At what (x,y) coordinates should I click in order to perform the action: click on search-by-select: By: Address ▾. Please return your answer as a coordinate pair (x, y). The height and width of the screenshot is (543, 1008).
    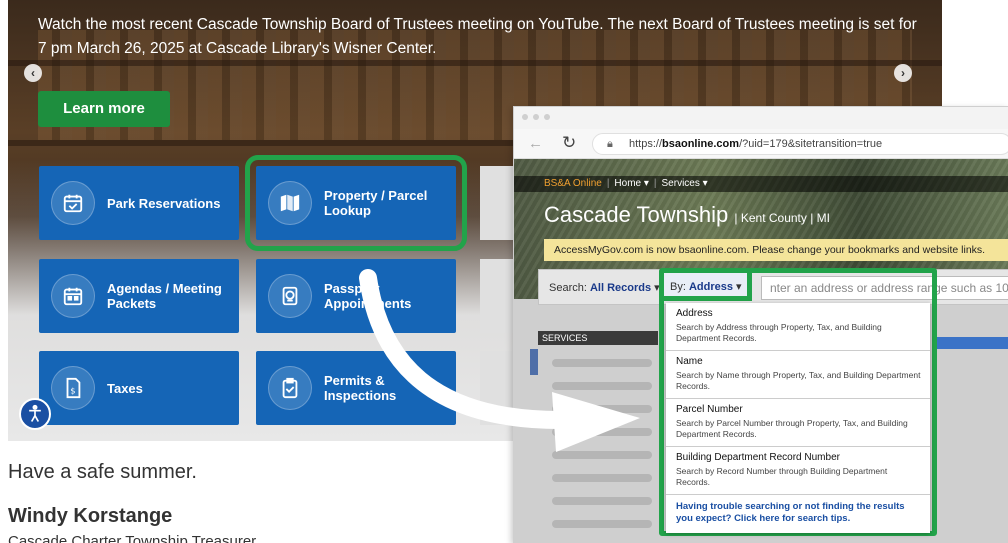
    Looking at the image, I should click on (708, 287).